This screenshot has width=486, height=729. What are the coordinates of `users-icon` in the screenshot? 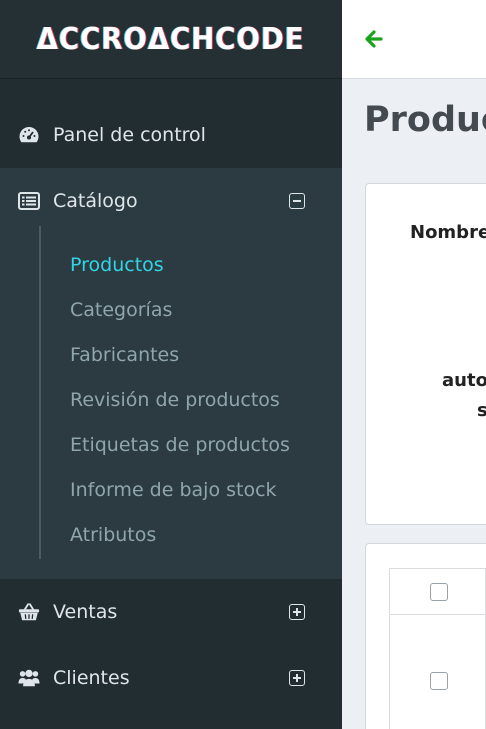 It's located at (29, 678).